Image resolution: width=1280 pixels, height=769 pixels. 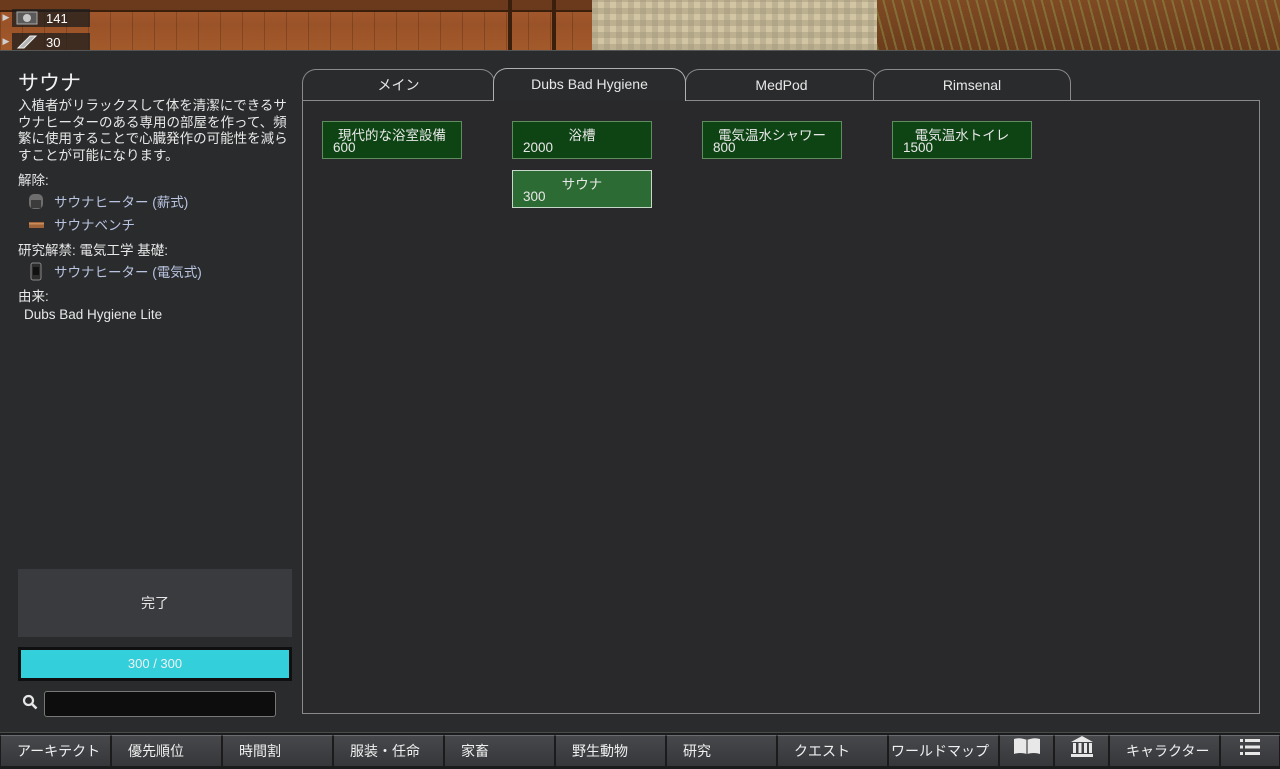 I want to click on search-icon, so click(x=30, y=702).